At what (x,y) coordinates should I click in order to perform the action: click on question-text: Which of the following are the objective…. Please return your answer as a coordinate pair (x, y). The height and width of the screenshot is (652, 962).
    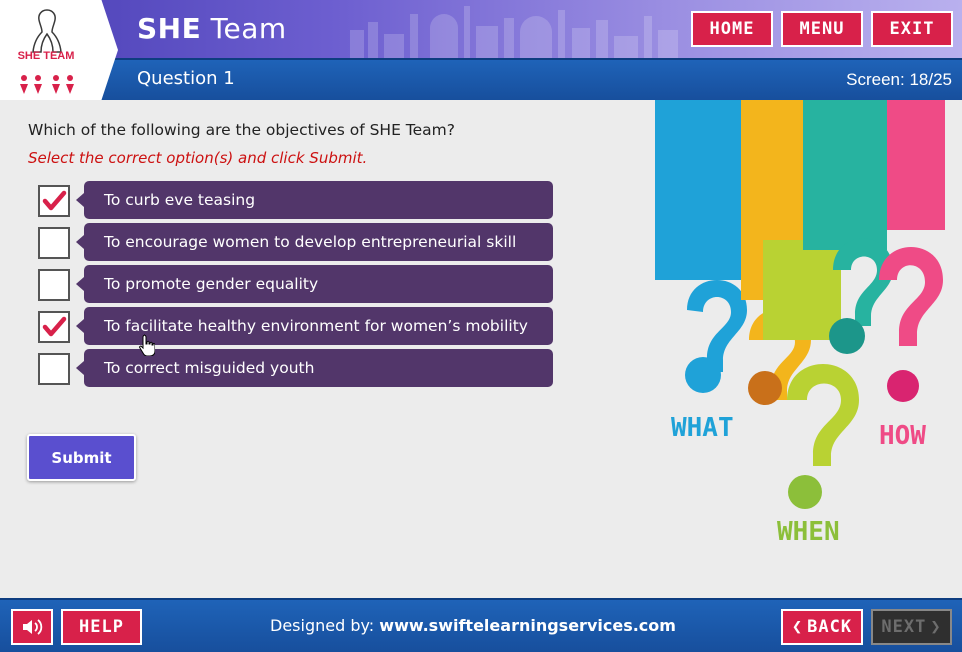
    Looking at the image, I should click on (241, 130).